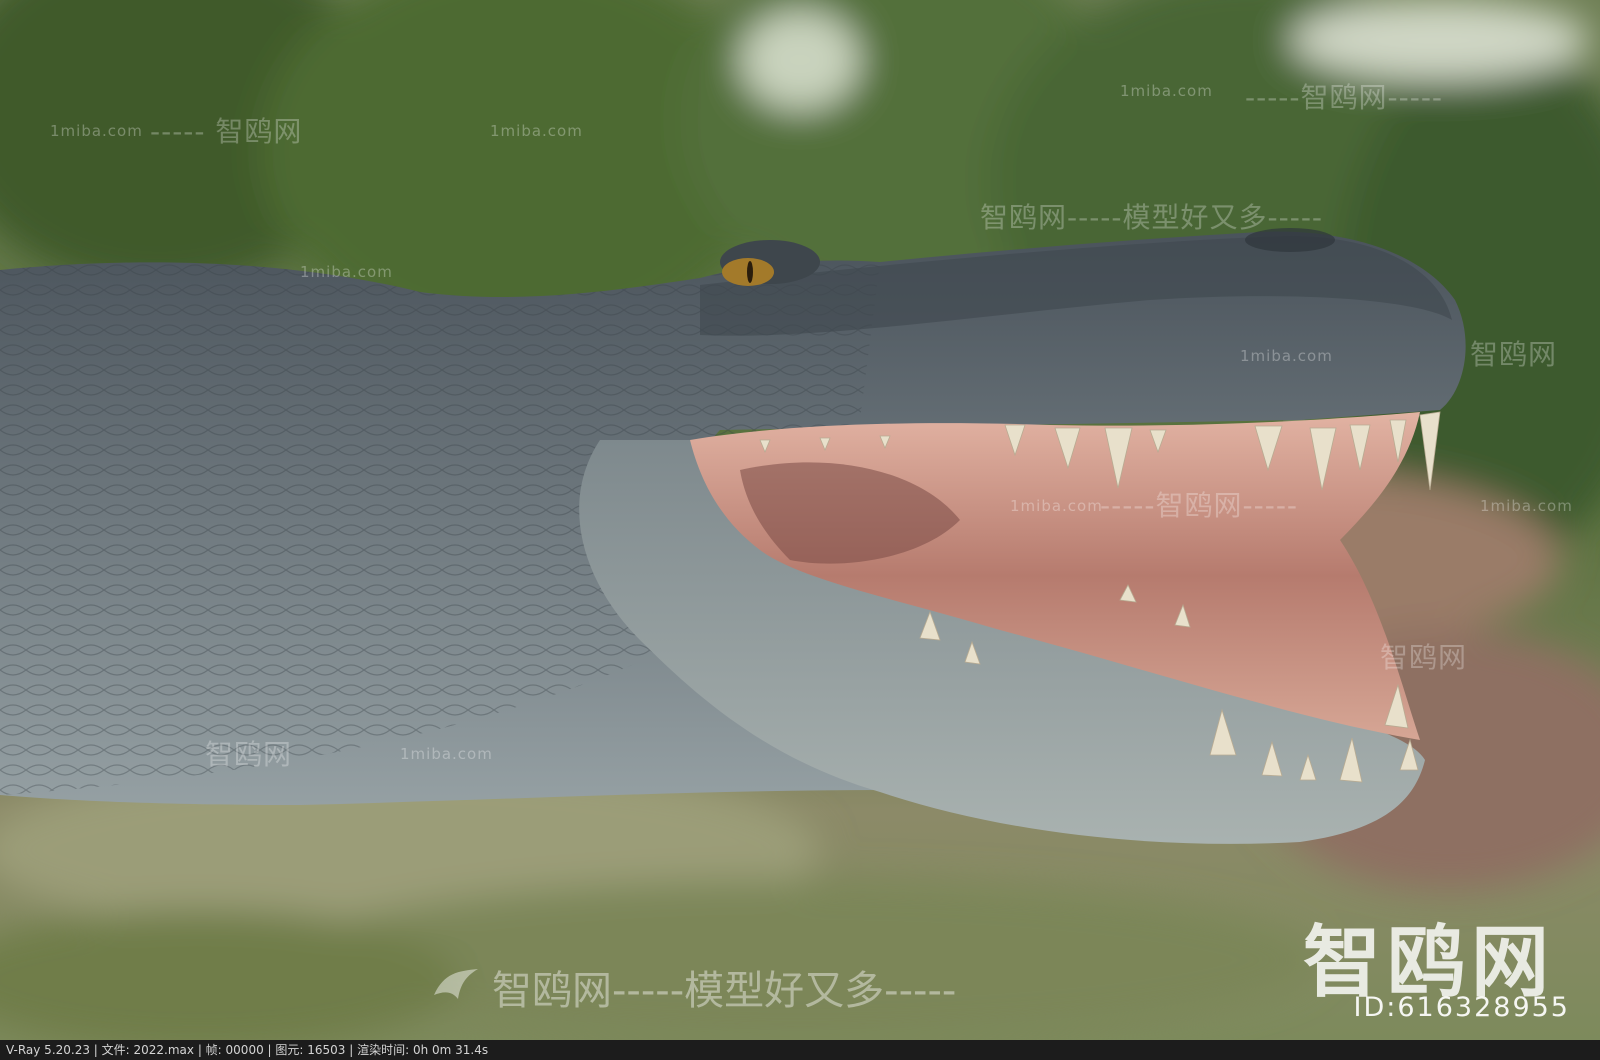 Image resolution: width=1600 pixels, height=1060 pixels. I want to click on watermark-bottom-text: 智鸥网-----模型好又多-----, so click(724, 991).